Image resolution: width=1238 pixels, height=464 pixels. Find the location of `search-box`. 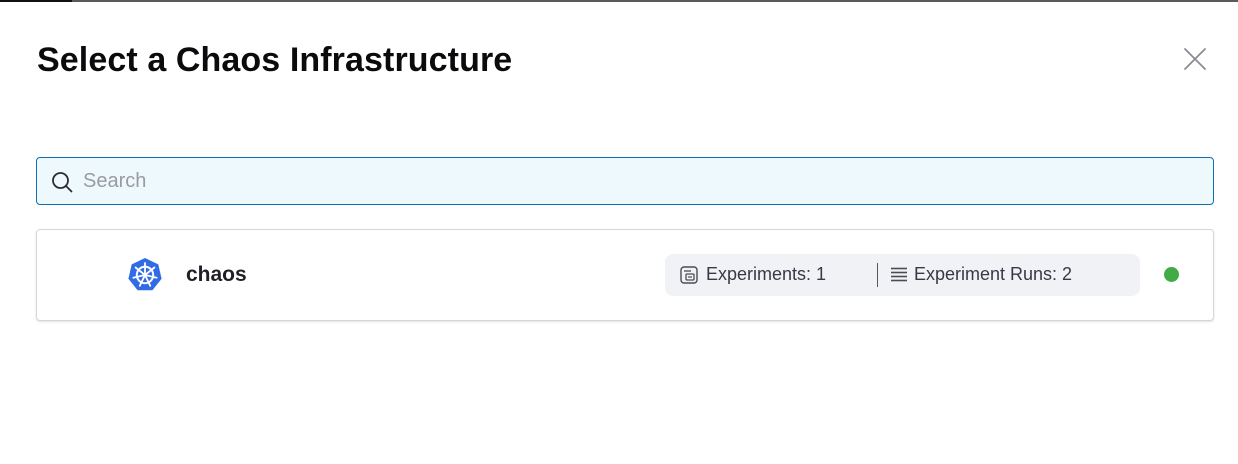

search-box is located at coordinates (625, 181).